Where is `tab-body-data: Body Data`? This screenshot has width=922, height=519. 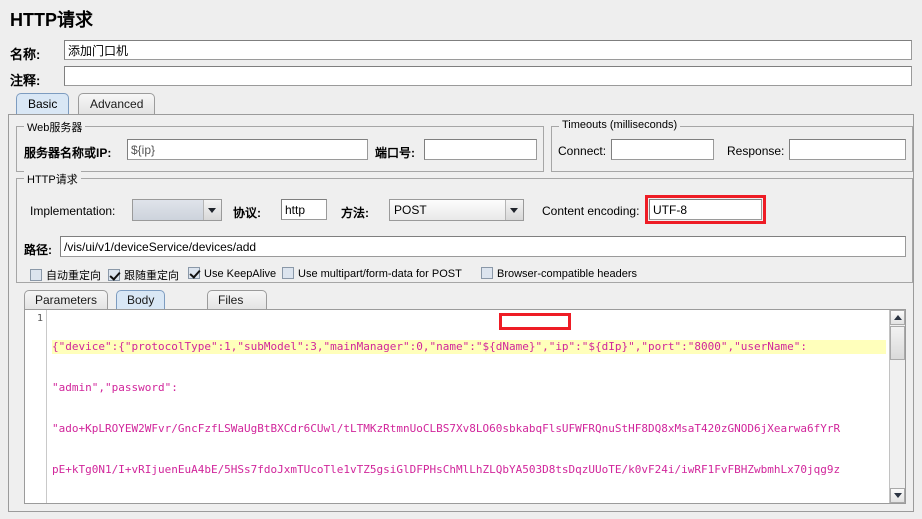 tab-body-data: Body Data is located at coordinates (141, 308).